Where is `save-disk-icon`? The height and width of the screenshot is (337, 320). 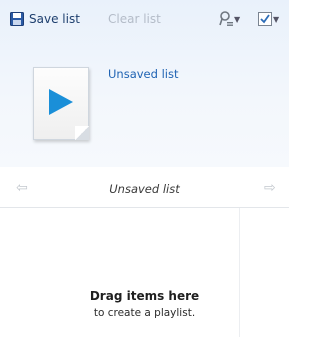 save-disk-icon is located at coordinates (17, 19).